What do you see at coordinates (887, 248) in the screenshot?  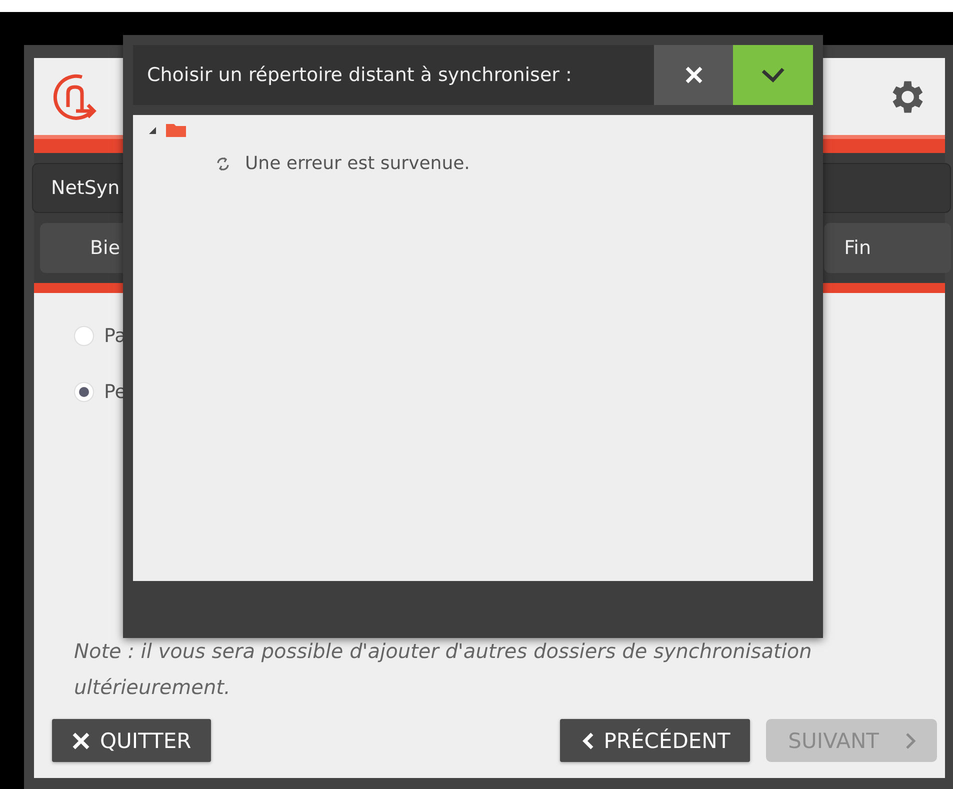 I see `step-tab: Fin` at bounding box center [887, 248].